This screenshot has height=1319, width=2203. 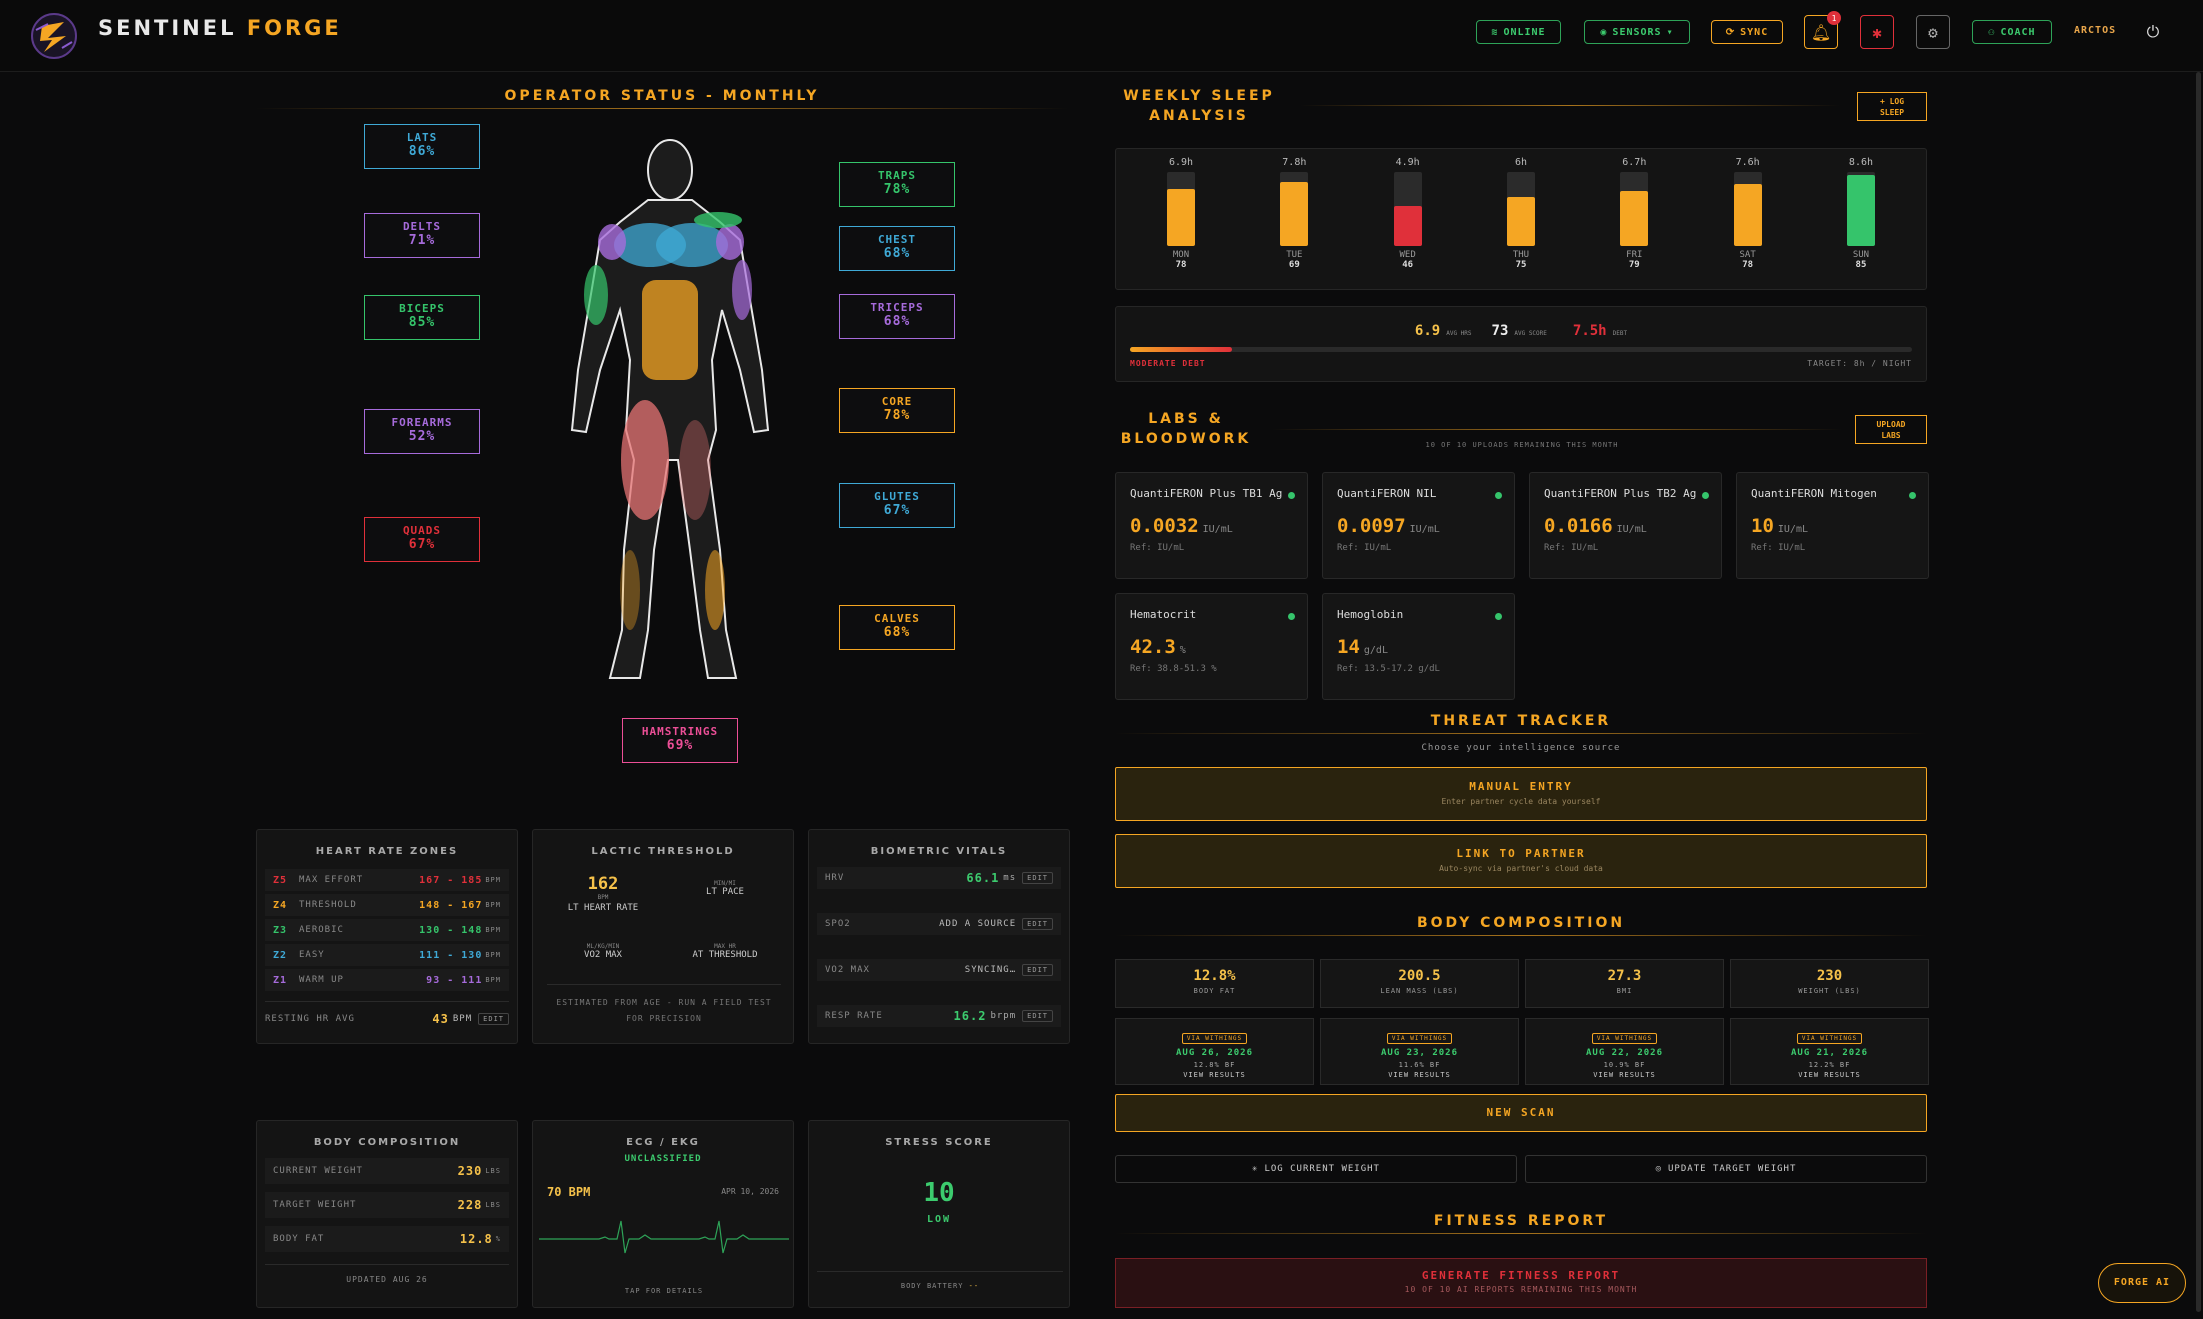 I want to click on status-dot-icon, so click(x=1291, y=616).